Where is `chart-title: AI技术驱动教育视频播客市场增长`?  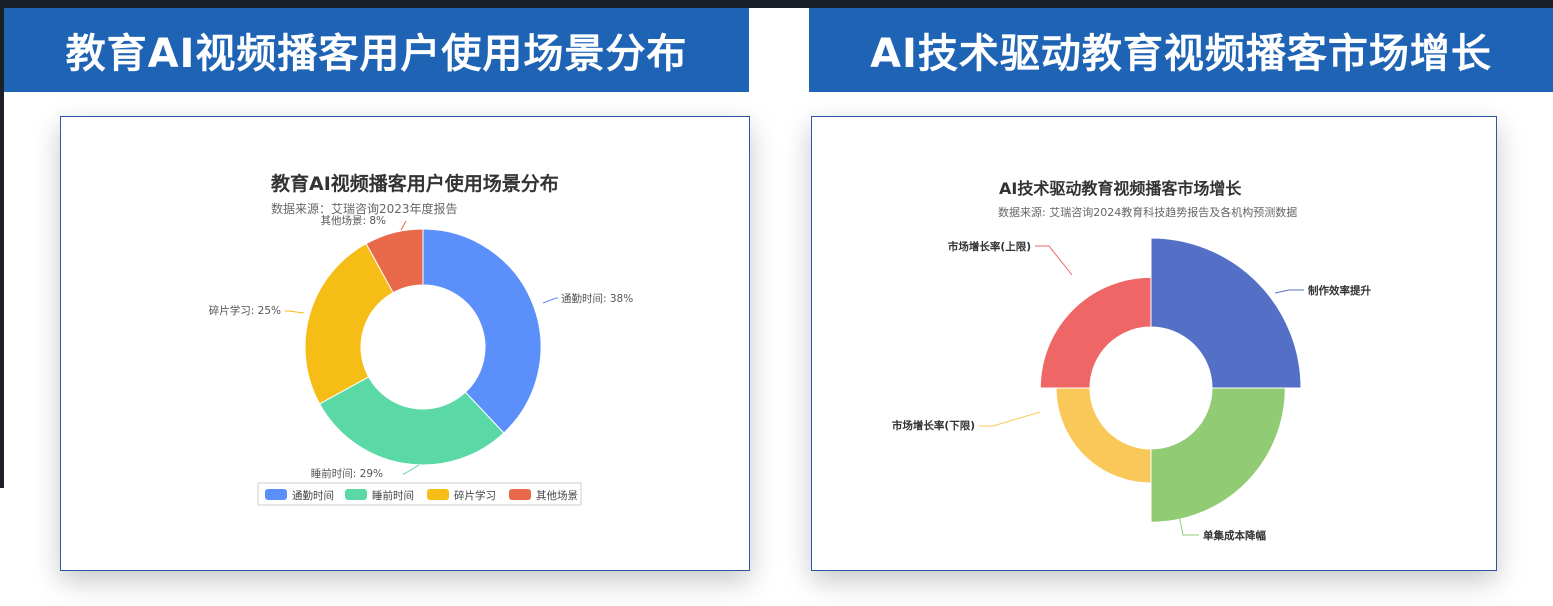 chart-title: AI技术驱动教育视频播客市场增长 is located at coordinates (1120, 188).